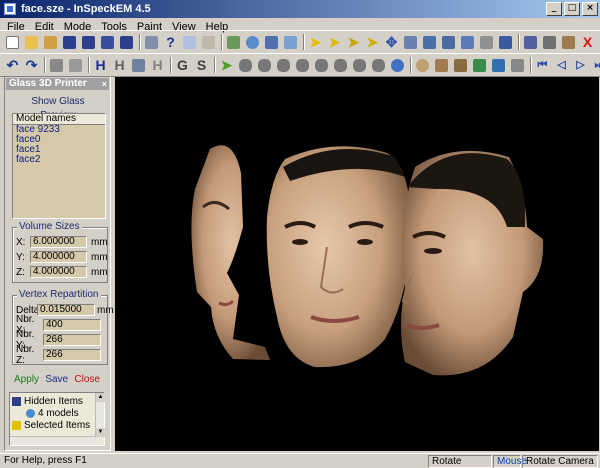 Image resolution: width=600 pixels, height=468 pixels. What do you see at coordinates (290, 42) in the screenshot?
I see `wireframe-button` at bounding box center [290, 42].